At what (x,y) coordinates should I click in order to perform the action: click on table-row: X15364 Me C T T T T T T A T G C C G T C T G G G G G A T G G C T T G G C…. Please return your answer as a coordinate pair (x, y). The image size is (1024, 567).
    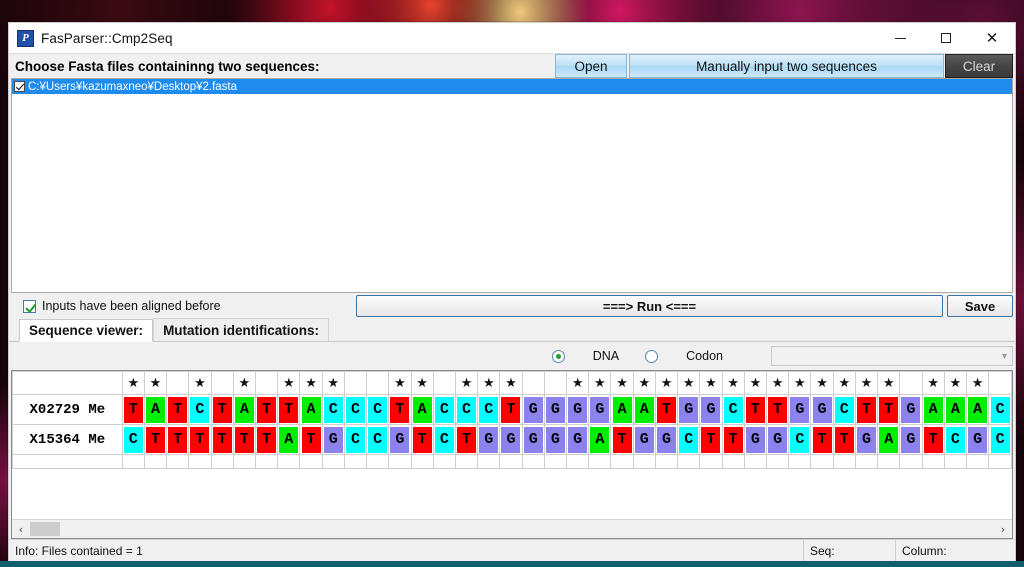
    Looking at the image, I should click on (512, 439).